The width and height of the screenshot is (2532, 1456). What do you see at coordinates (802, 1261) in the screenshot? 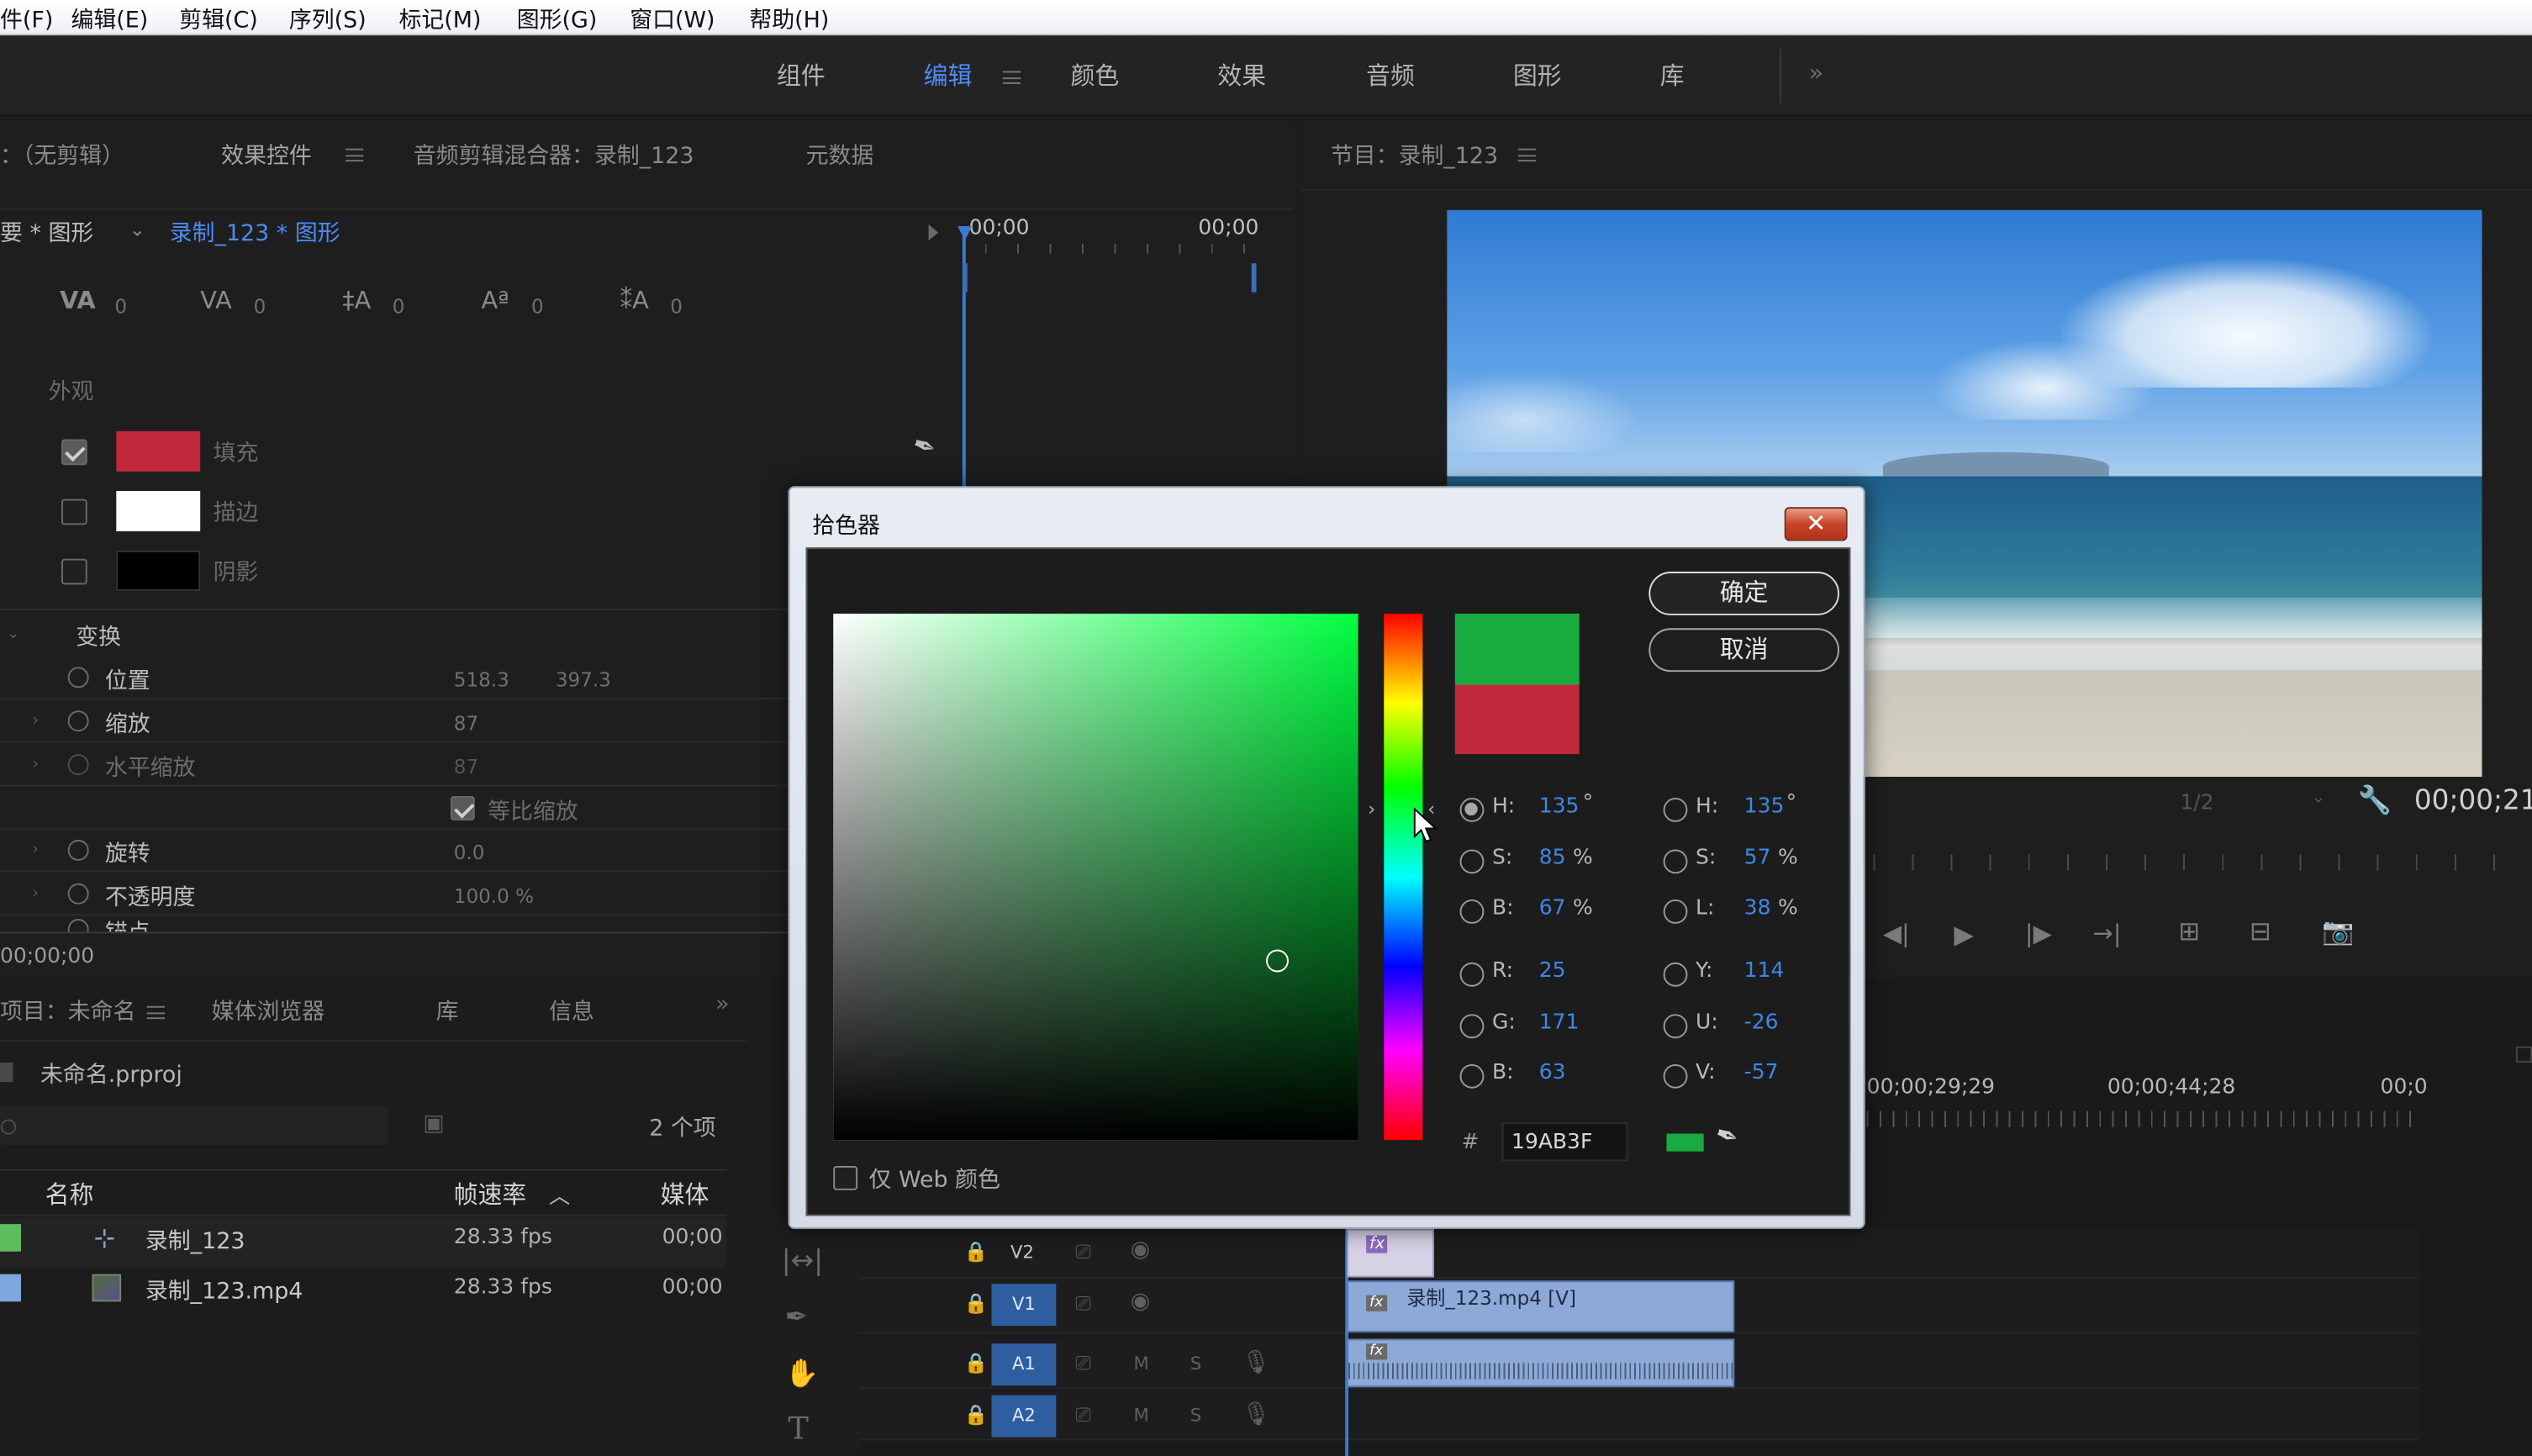
I see `slip-tool-icon: |↔|` at bounding box center [802, 1261].